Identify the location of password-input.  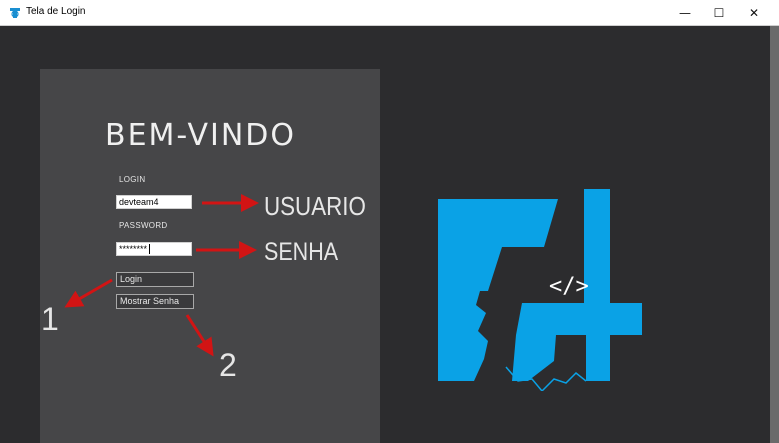
(154, 249).